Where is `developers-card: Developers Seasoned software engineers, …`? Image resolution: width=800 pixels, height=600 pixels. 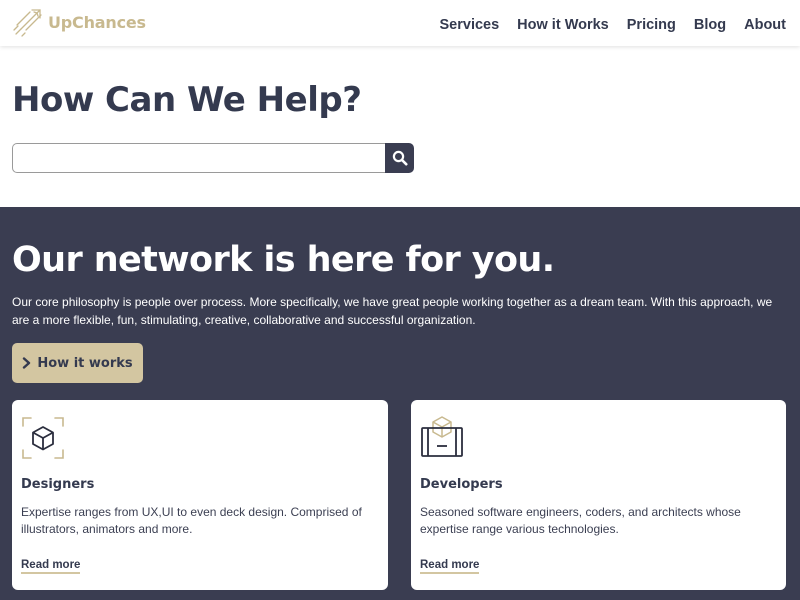 developers-card: Developers Seasoned software engineers, … is located at coordinates (598, 495).